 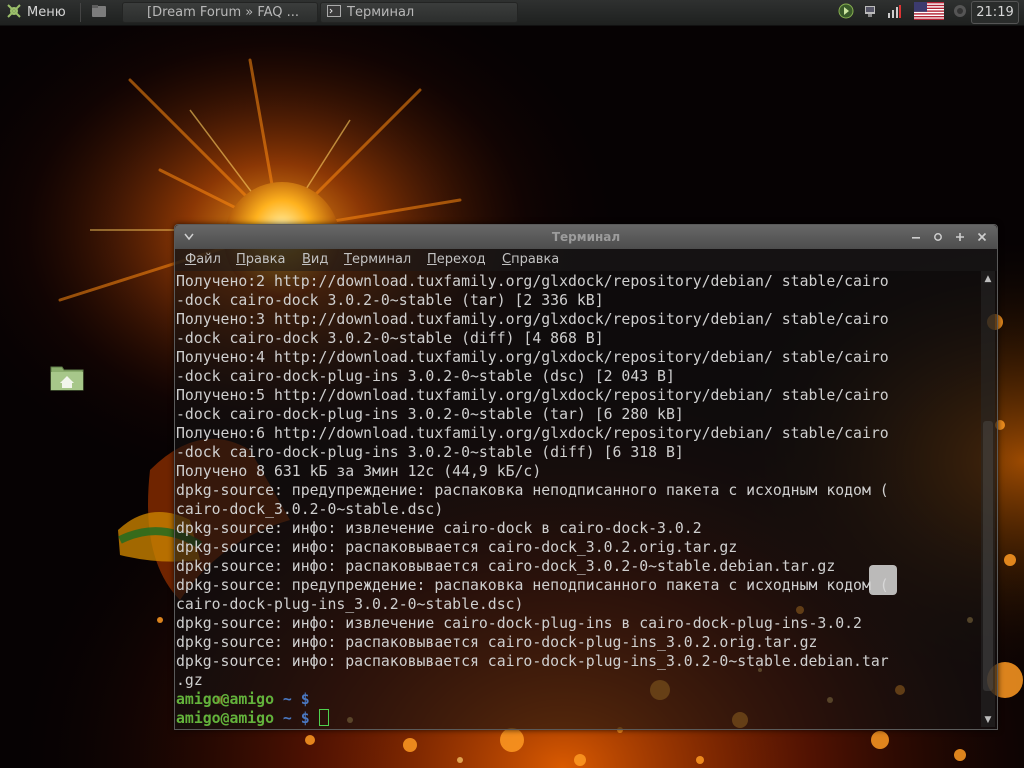 I want to click on clock: 21:19, so click(x=995, y=12).